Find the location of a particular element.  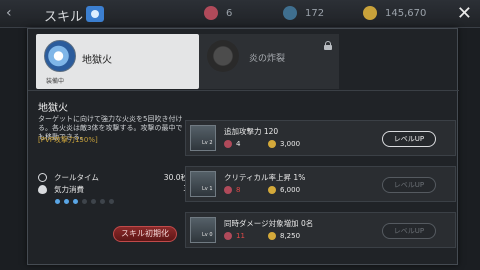

page-title: スキル is located at coordinates (64, 17).